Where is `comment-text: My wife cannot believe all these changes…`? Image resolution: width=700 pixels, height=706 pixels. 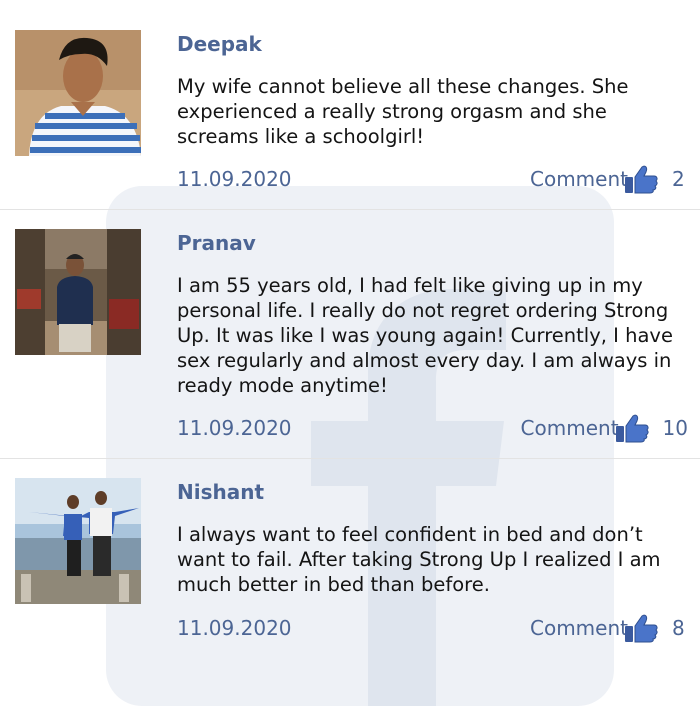 comment-text: My wife cannot believe all these changes… is located at coordinates (403, 111).